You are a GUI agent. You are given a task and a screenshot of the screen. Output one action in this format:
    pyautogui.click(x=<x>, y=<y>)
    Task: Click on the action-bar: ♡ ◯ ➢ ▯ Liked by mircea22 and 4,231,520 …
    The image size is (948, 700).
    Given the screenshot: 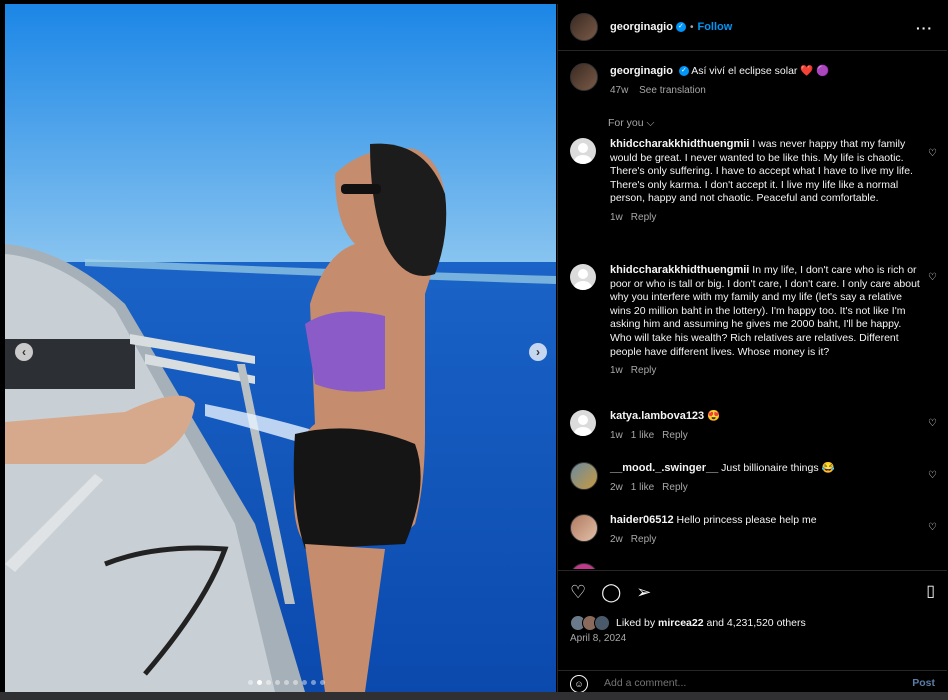 What is the action you would take?
    pyautogui.click(x=752, y=620)
    